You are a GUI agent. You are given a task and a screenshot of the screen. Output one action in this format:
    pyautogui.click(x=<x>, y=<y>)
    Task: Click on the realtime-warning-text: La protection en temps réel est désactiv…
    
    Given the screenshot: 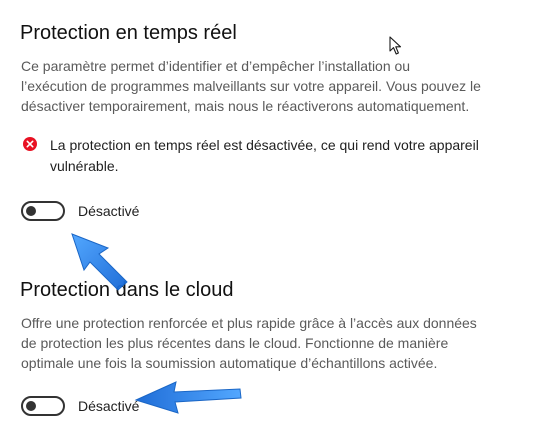 What is the action you would take?
    pyautogui.click(x=285, y=156)
    